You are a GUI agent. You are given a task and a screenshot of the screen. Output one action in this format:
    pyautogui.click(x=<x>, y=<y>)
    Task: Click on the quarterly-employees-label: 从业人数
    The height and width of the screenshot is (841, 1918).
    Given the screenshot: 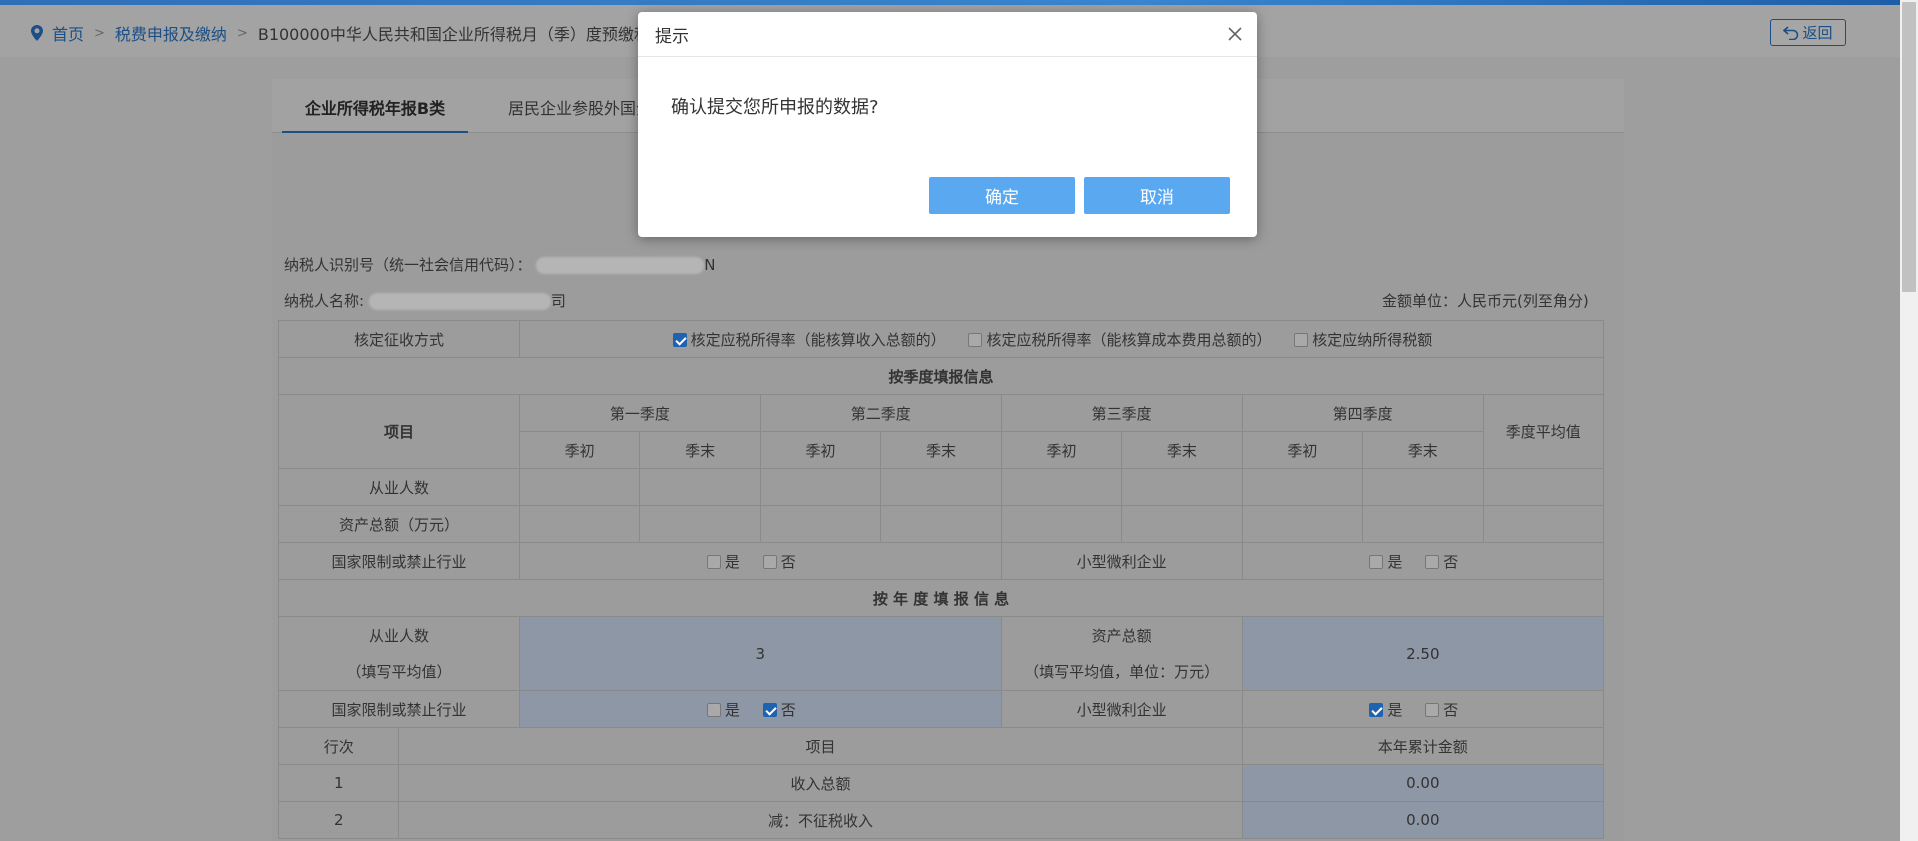 What is the action you would take?
    pyautogui.click(x=399, y=487)
    